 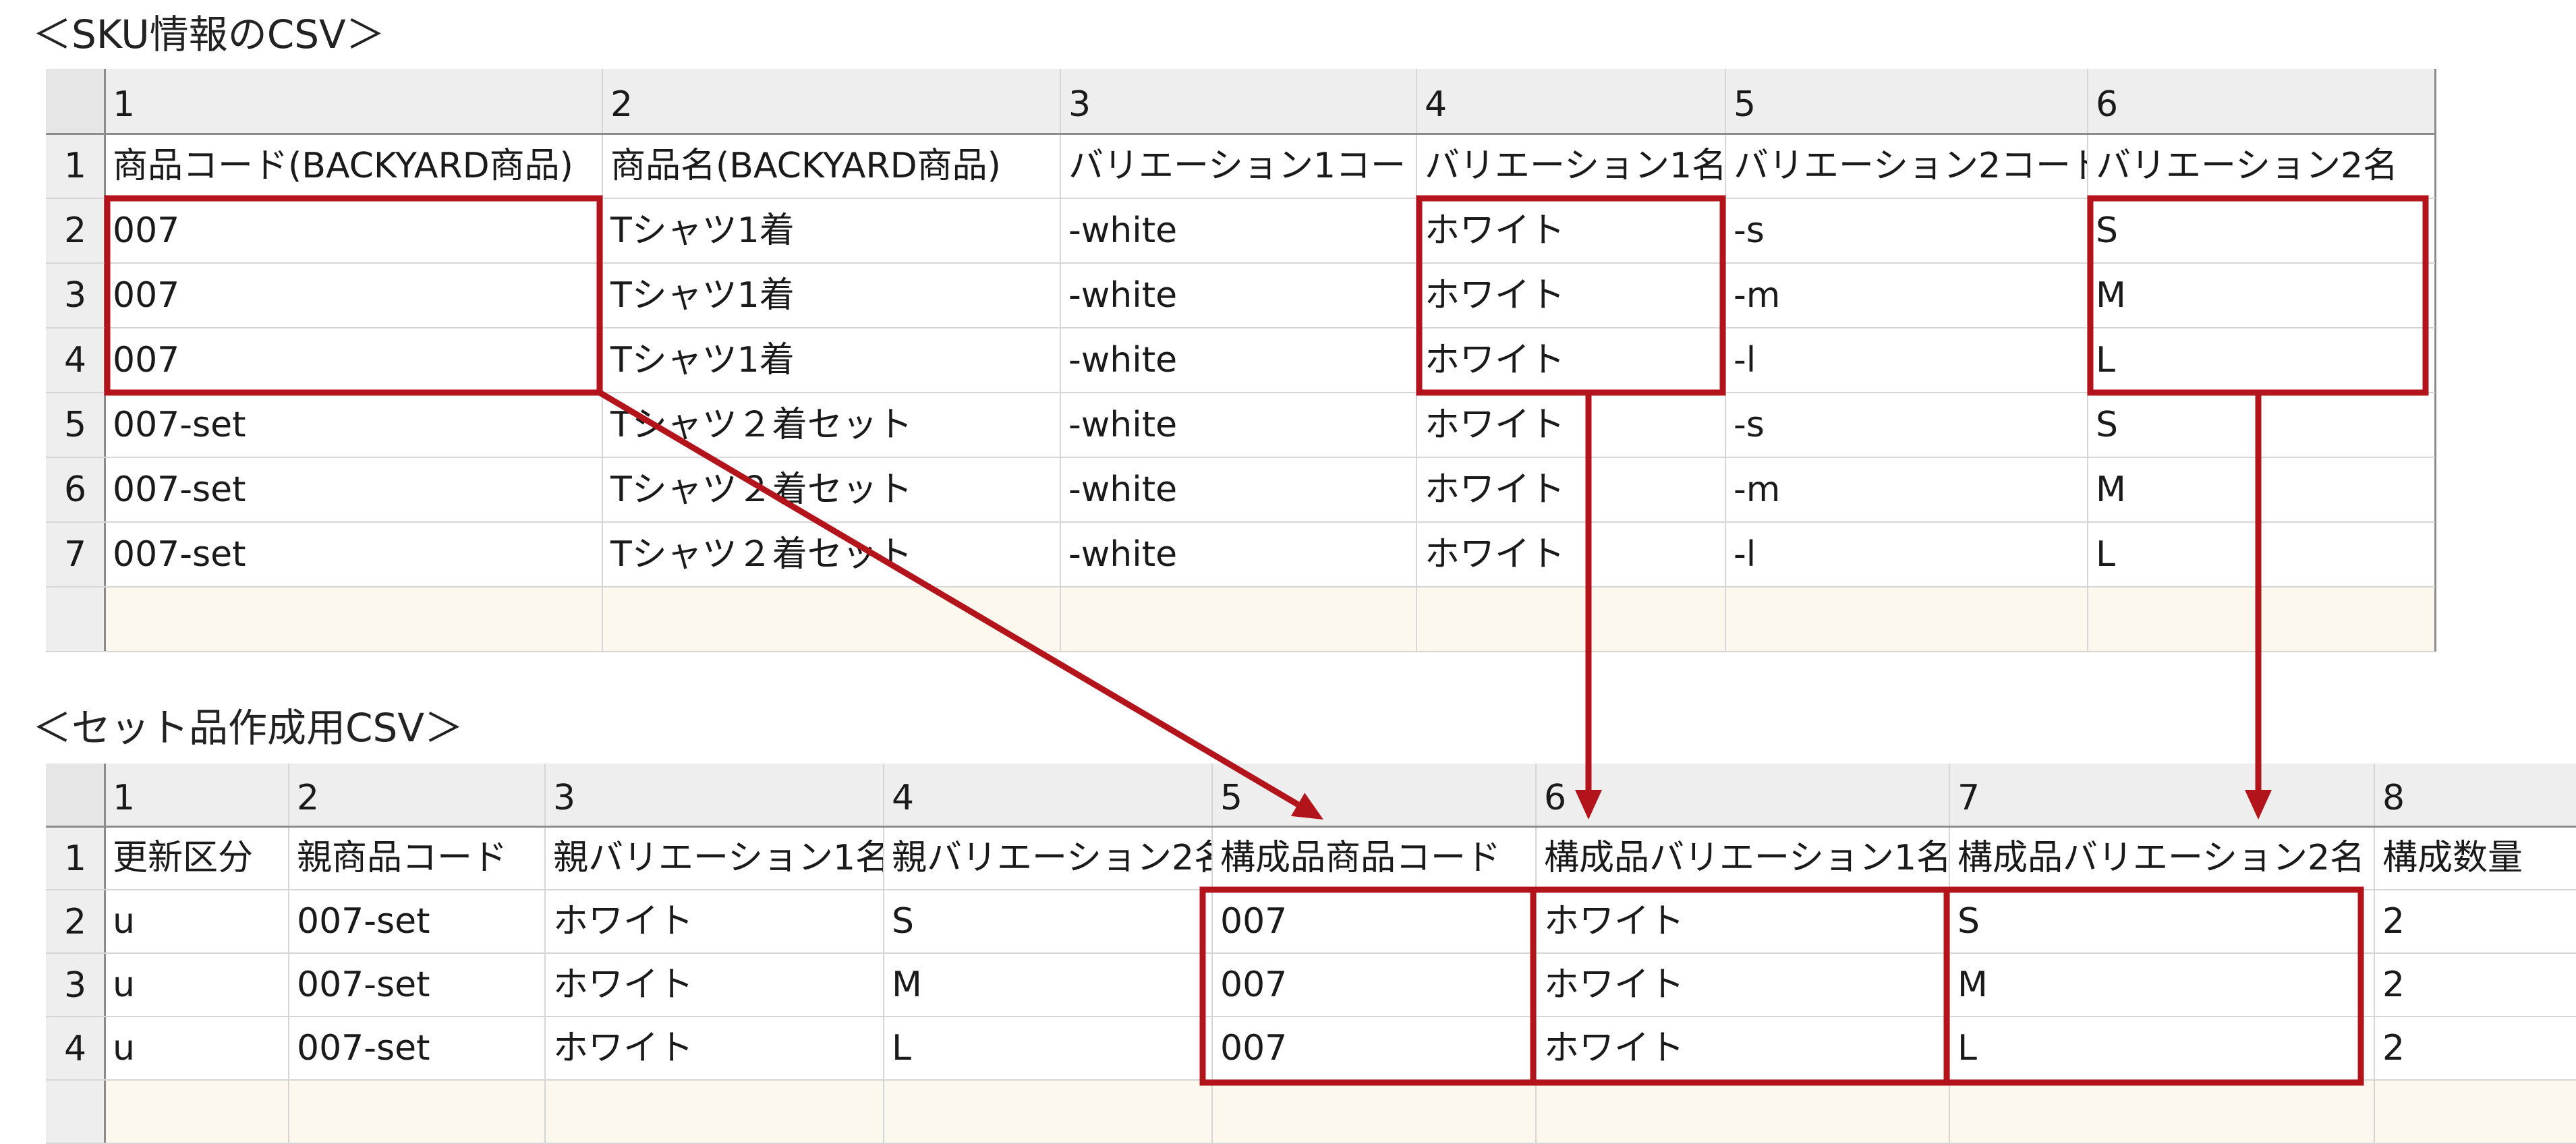 What do you see at coordinates (75, 921) in the screenshot?
I see `set-row-number: 2` at bounding box center [75, 921].